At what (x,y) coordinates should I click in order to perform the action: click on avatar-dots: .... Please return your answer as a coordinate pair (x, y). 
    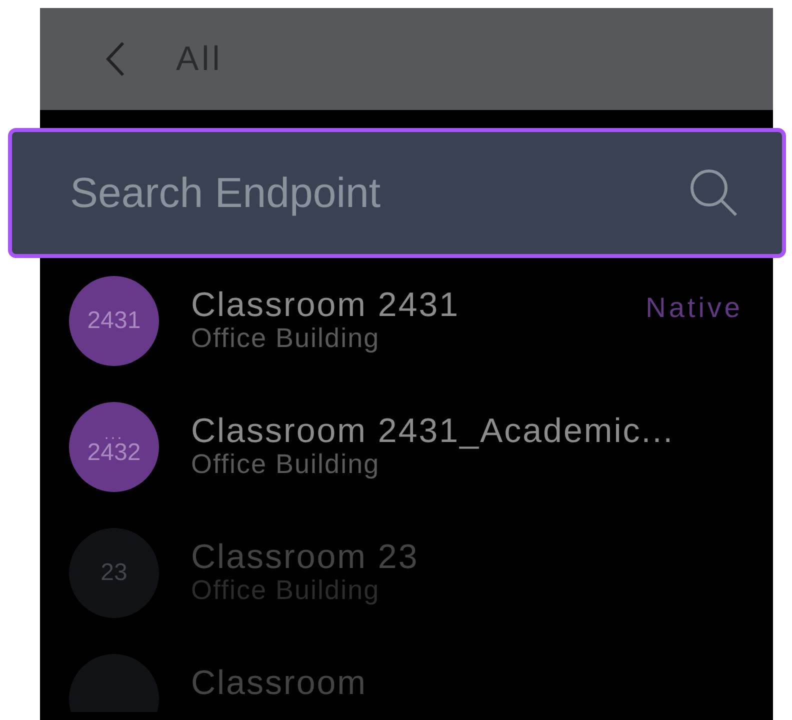
    Looking at the image, I should click on (114, 435).